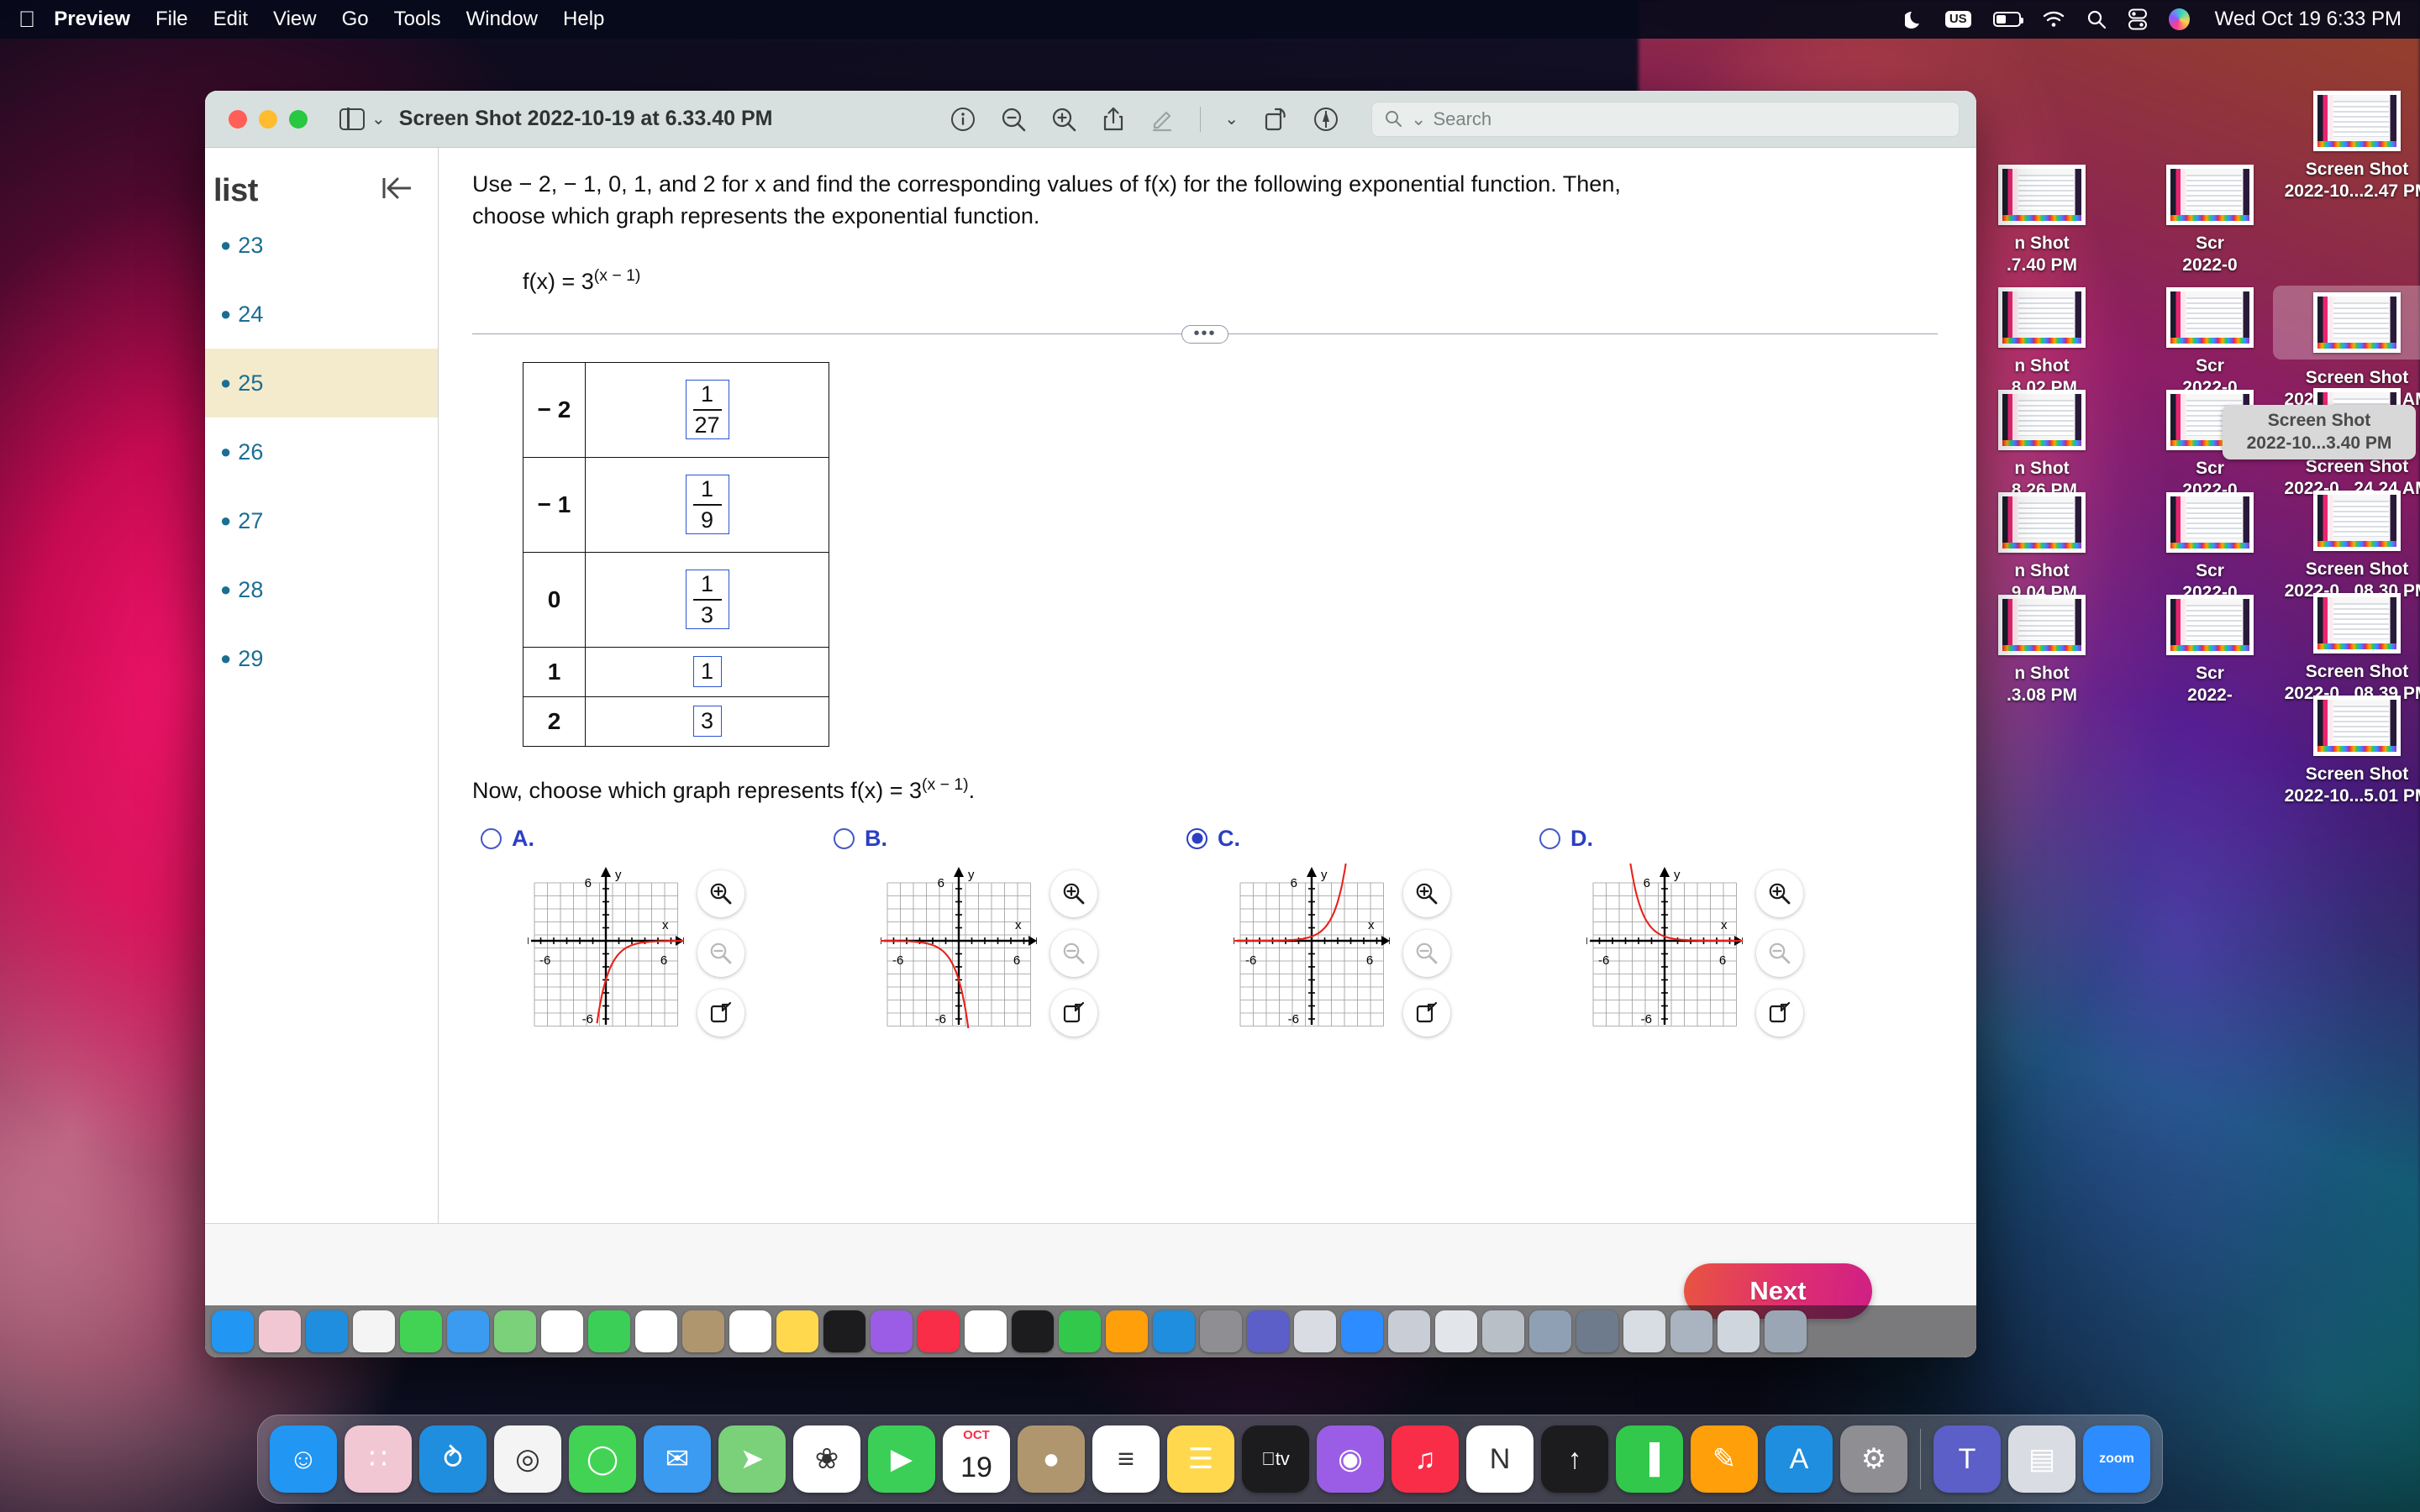 The width and height of the screenshot is (2420, 1512). I want to click on choice-header-d: D., so click(1711, 839).